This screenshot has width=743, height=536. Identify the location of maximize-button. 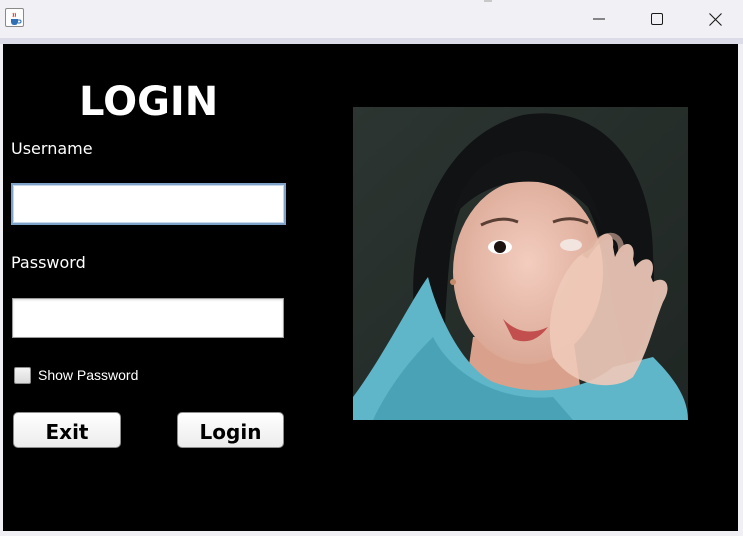
(657, 19).